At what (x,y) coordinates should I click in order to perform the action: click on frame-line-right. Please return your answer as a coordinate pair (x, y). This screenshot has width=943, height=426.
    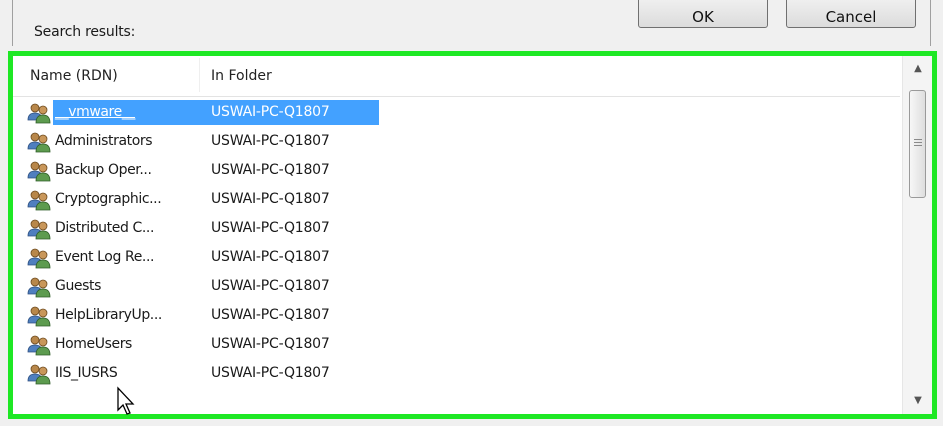
    Looking at the image, I should click on (930, 23).